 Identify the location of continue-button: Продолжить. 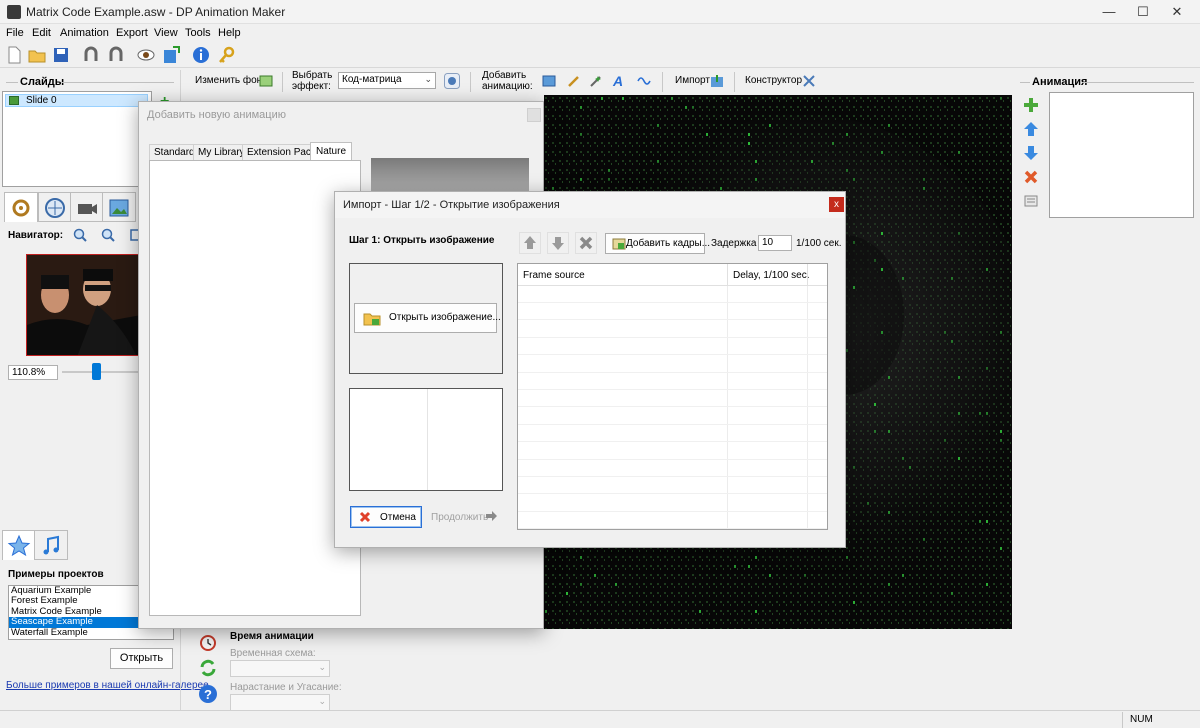
(466, 517).